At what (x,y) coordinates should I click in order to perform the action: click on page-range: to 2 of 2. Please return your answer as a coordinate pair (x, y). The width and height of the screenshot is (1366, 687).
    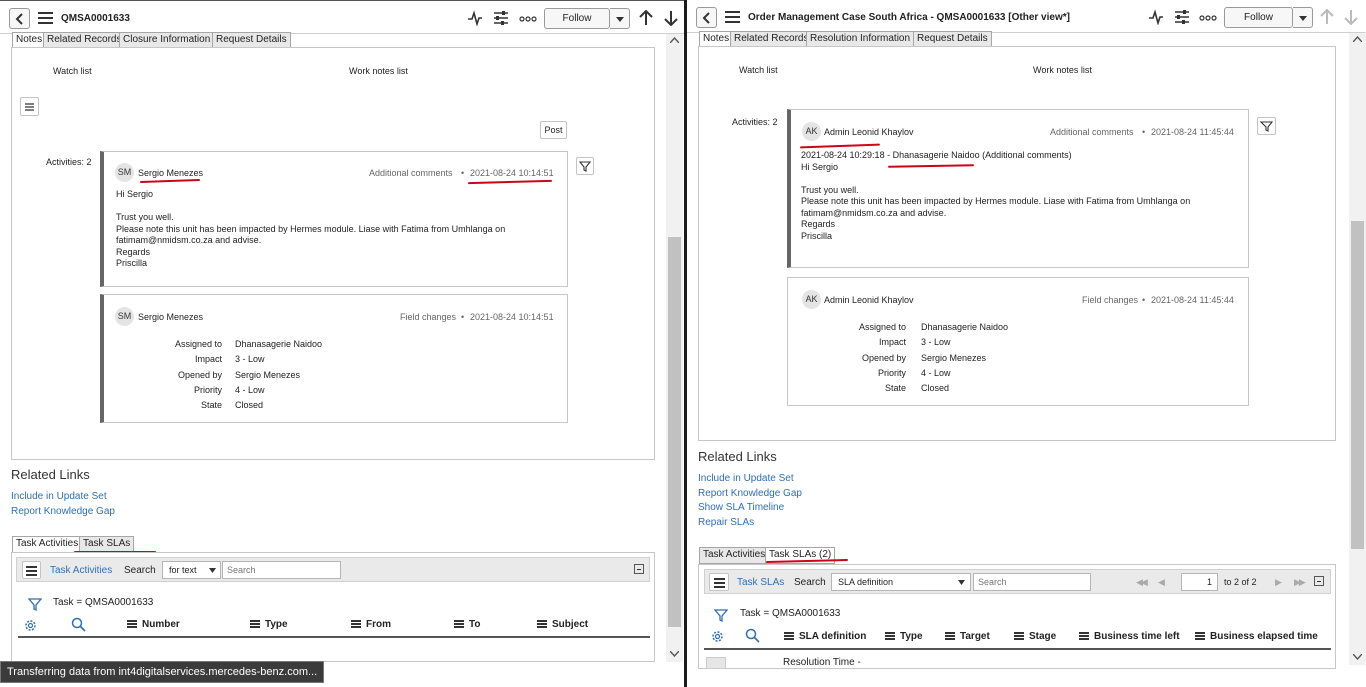
    Looking at the image, I should click on (1240, 582).